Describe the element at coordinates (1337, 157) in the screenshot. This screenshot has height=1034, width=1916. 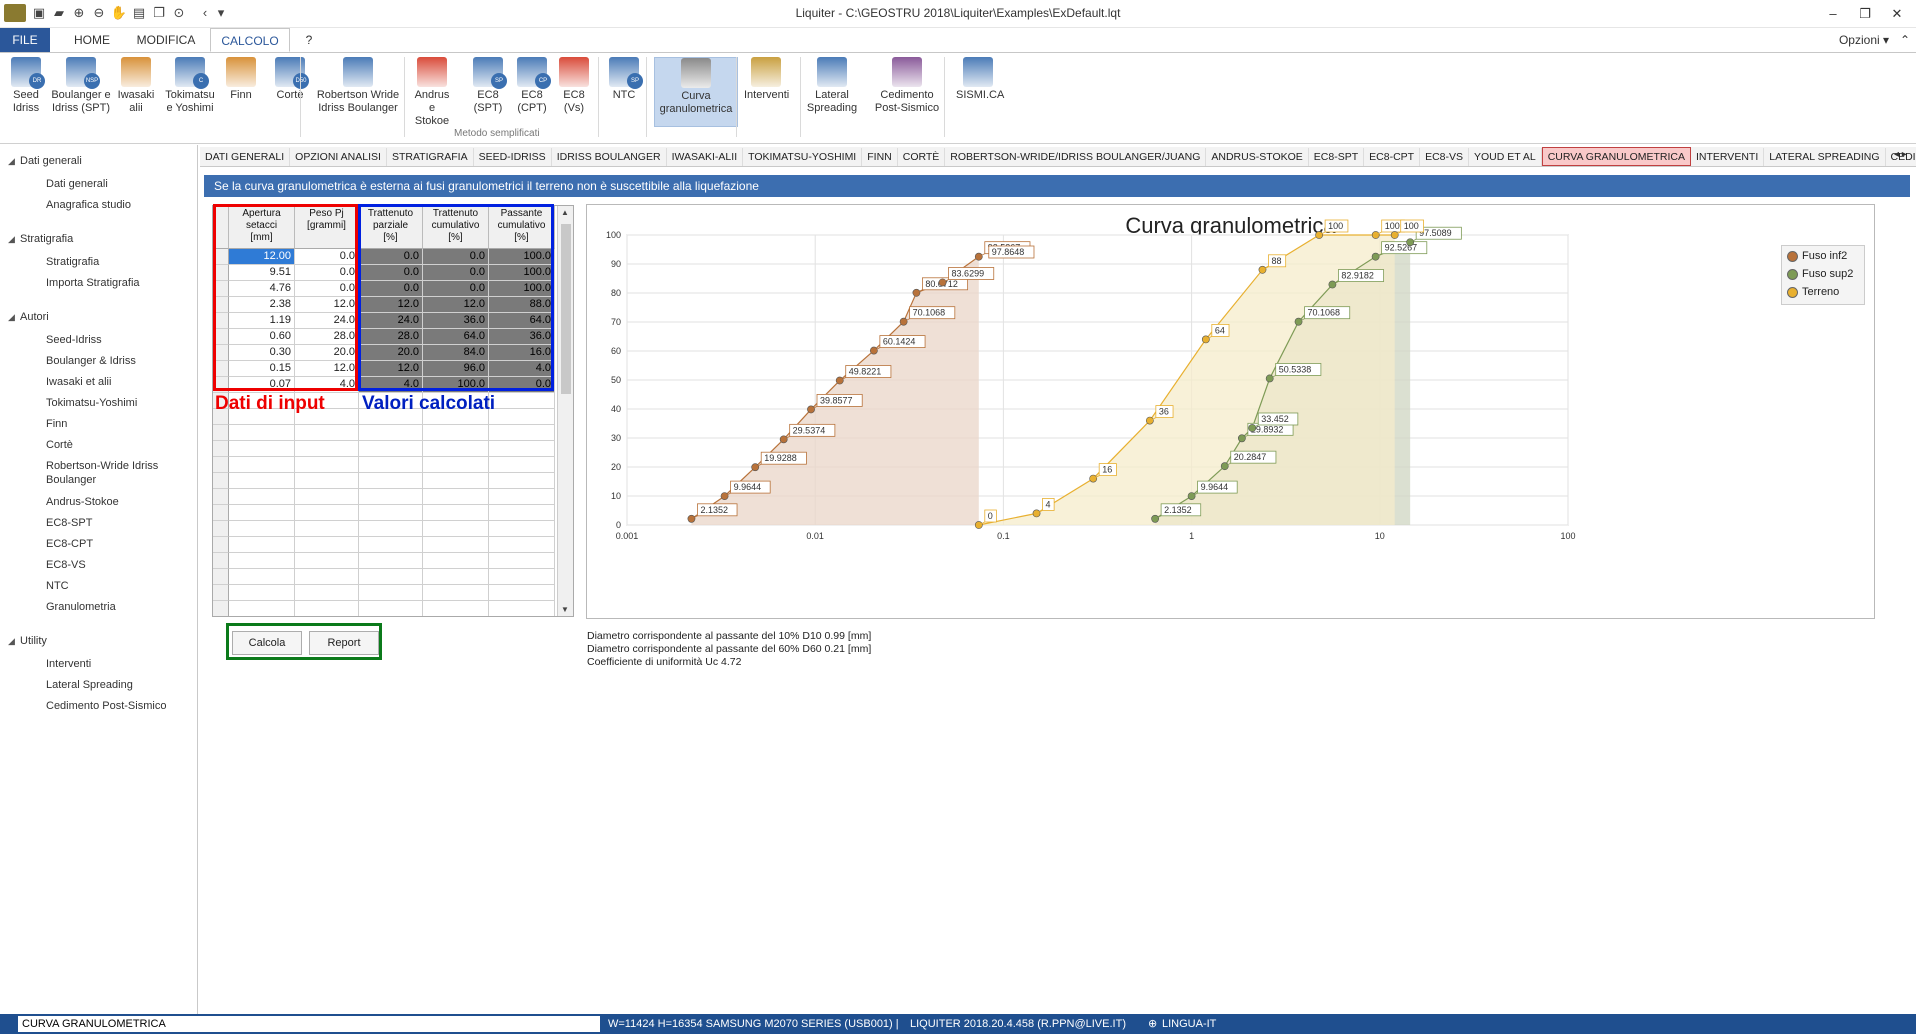
I see `doc-tab: EC8-SPT` at that location.